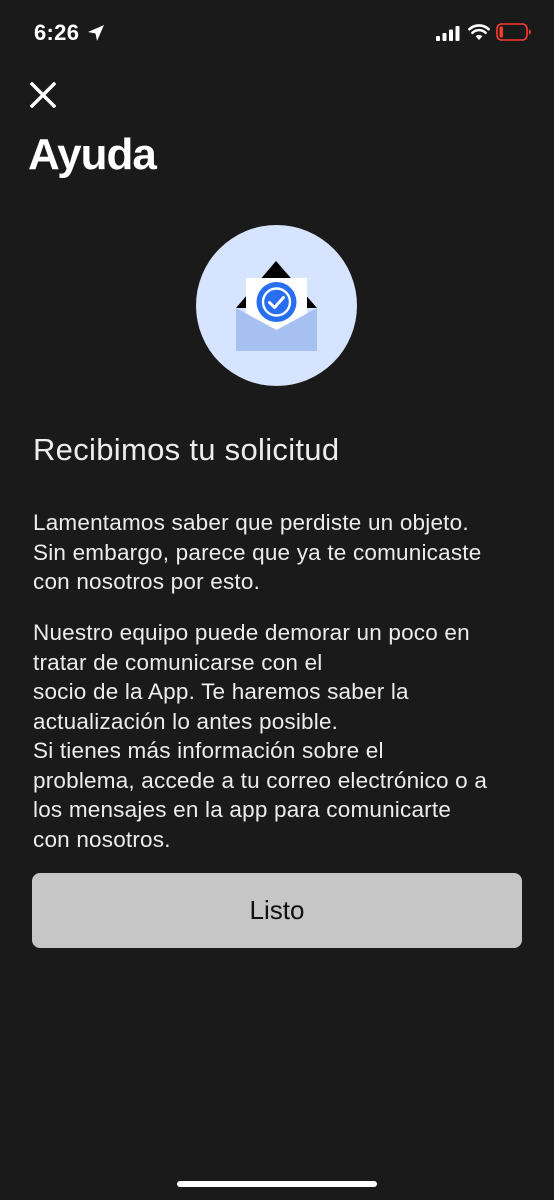  What do you see at coordinates (102, 839) in the screenshot?
I see `message-line: con nosotros.` at bounding box center [102, 839].